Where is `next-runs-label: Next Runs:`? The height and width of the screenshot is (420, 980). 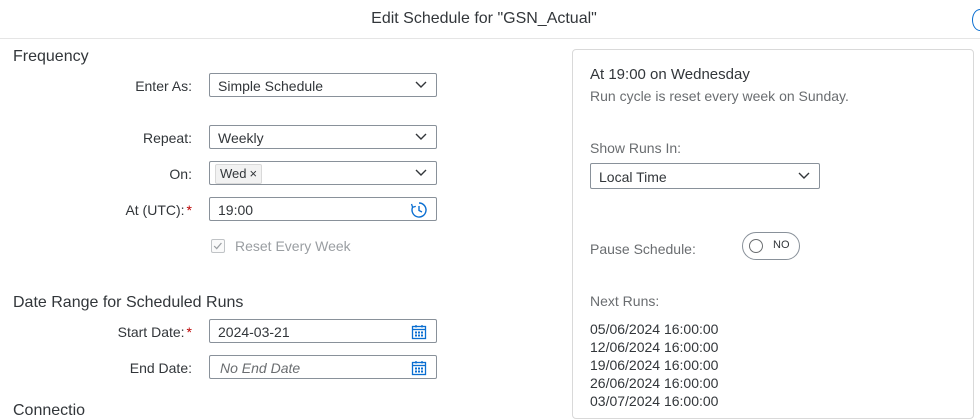 next-runs-label: Next Runs: is located at coordinates (625, 301).